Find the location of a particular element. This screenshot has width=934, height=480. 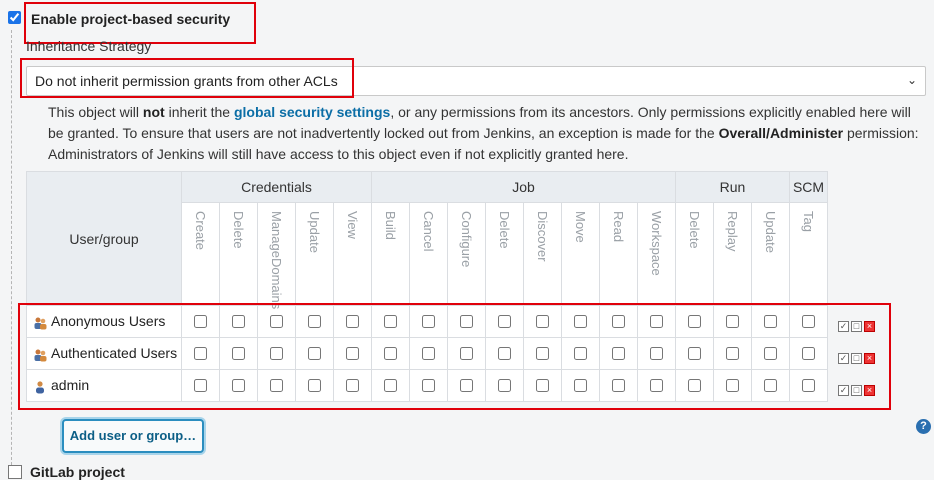

perm-label: Move is located at coordinates (580, 227).